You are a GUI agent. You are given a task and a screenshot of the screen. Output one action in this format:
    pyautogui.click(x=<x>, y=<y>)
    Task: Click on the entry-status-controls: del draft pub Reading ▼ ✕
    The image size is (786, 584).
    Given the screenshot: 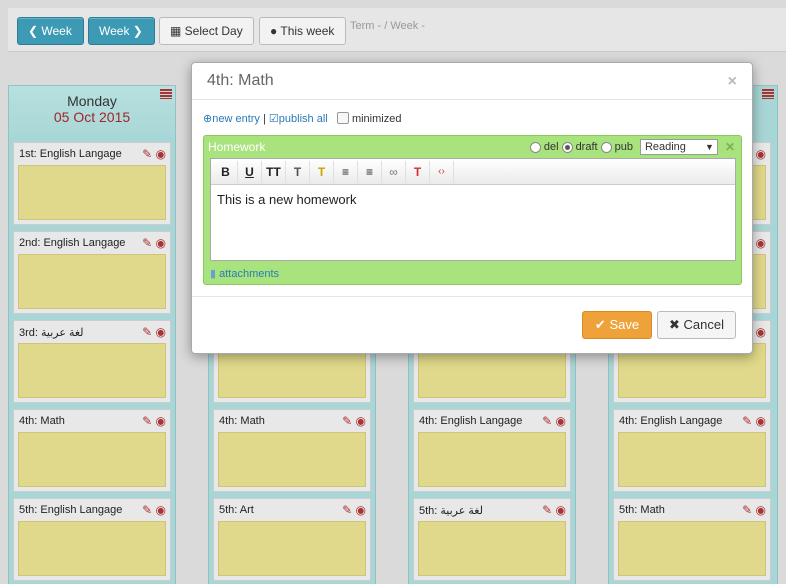 What is the action you would take?
    pyautogui.click(x=632, y=147)
    